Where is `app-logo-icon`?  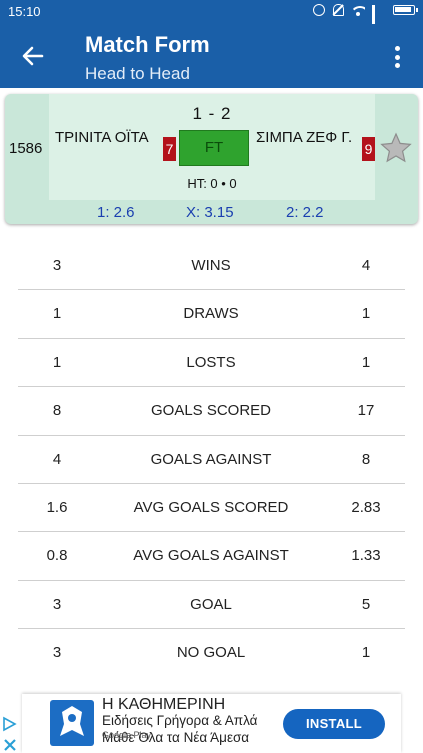
app-logo-icon is located at coordinates (72, 721).